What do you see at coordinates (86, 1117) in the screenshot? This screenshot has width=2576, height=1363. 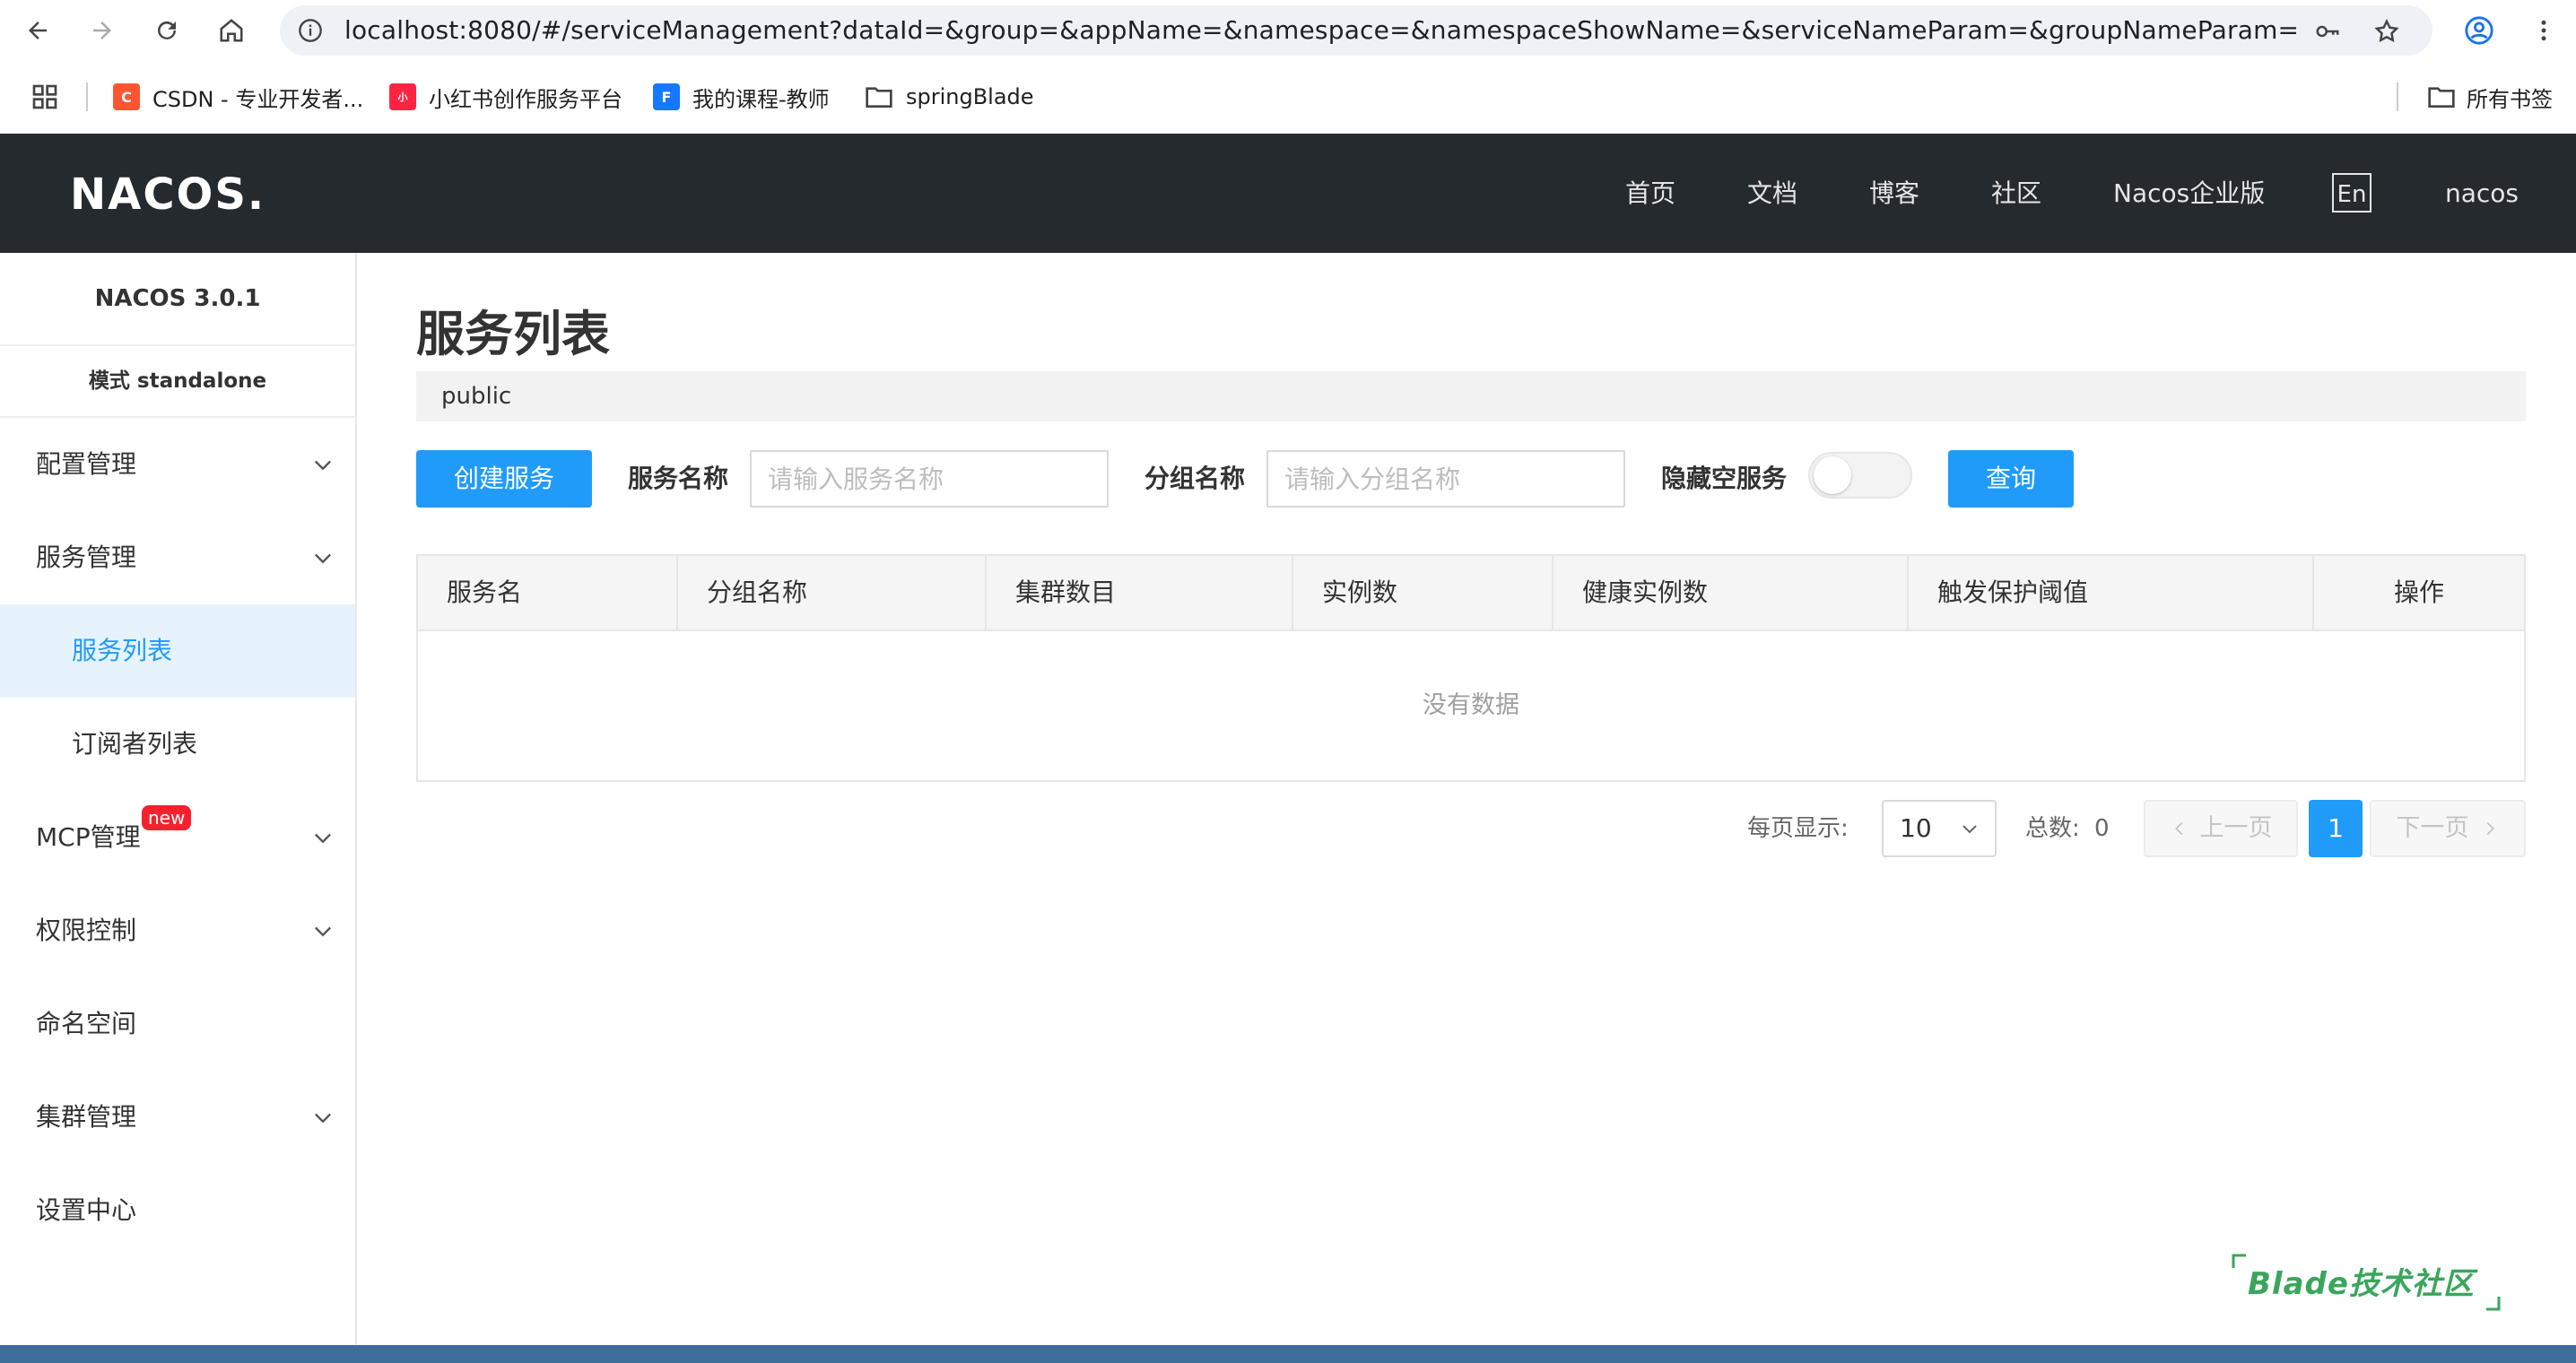 I see `sidebar-item-label: 集群管理` at bounding box center [86, 1117].